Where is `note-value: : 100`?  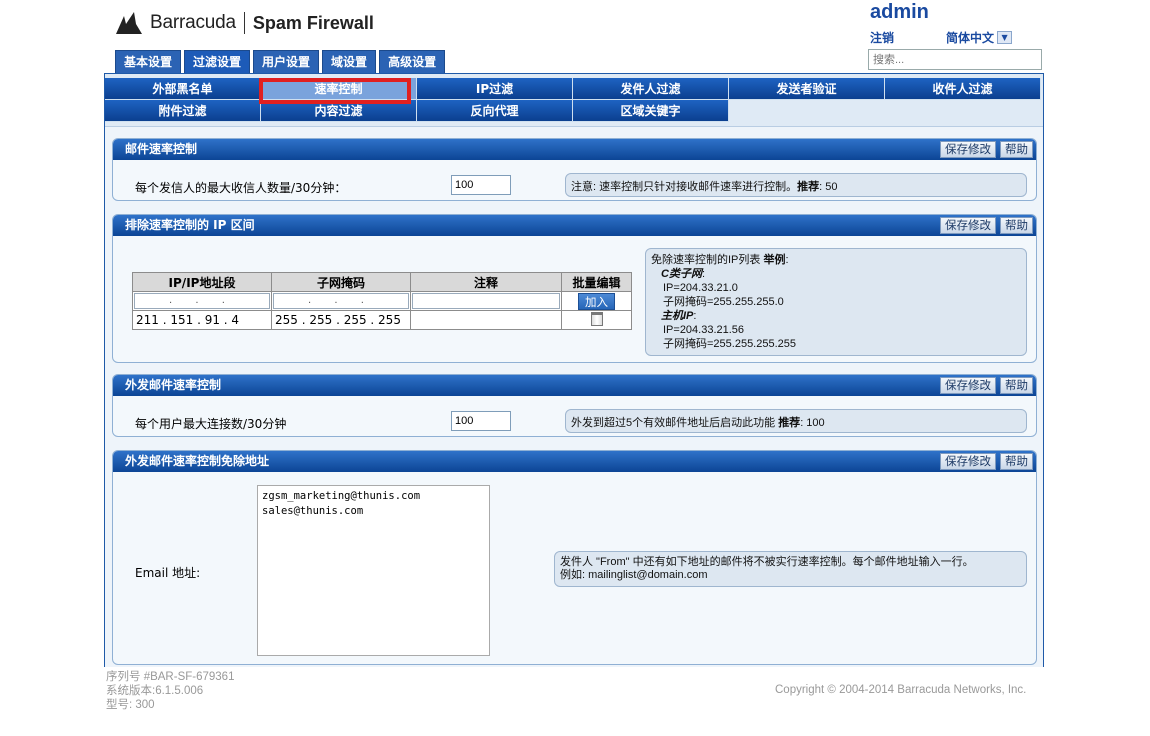
note-value: : 100 is located at coordinates (812, 423).